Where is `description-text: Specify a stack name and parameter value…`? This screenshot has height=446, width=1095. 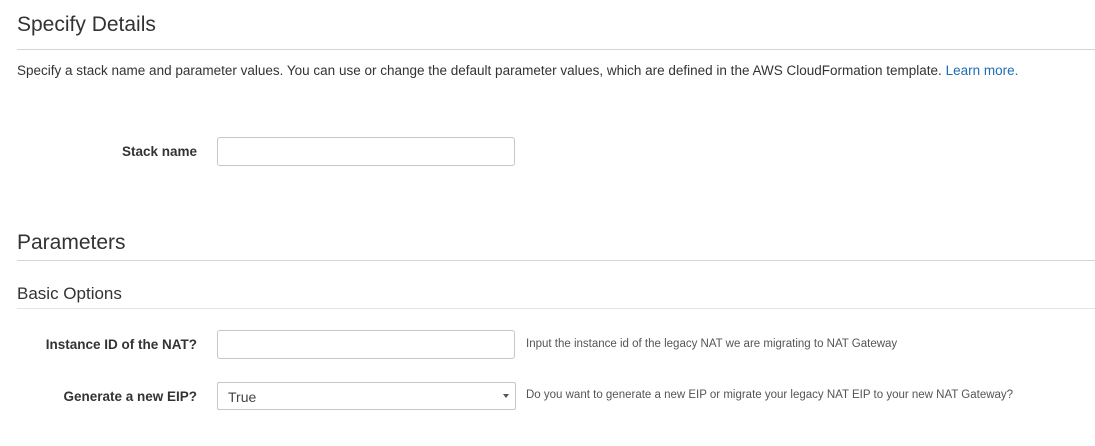
description-text: Specify a stack name and parameter value… is located at coordinates (479, 70).